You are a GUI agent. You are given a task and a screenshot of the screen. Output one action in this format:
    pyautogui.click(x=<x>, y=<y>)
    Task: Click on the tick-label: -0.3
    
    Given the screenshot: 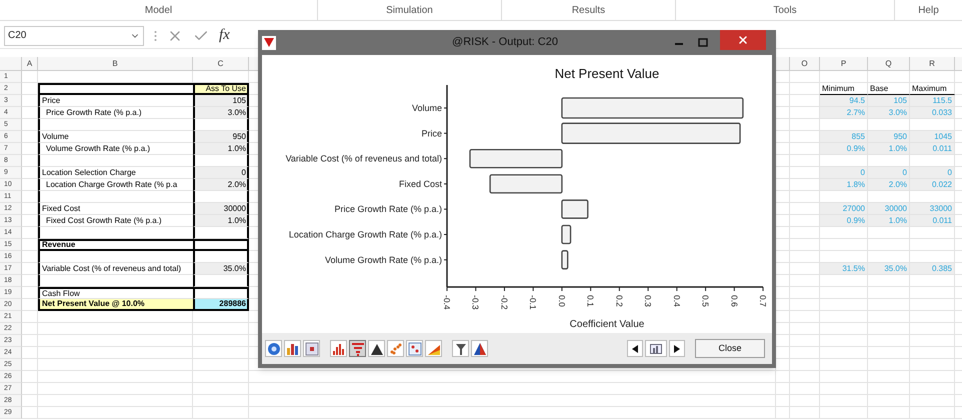 What is the action you would take?
    pyautogui.click(x=475, y=302)
    